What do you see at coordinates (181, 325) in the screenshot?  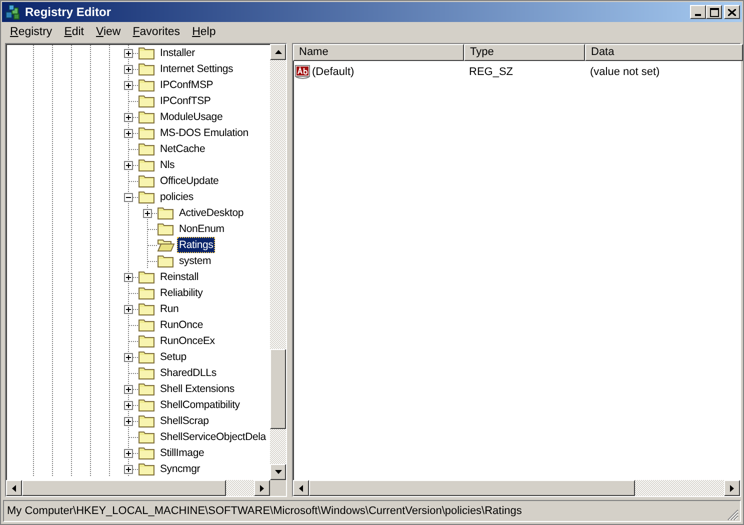 I see `tree-item: RunOnce` at bounding box center [181, 325].